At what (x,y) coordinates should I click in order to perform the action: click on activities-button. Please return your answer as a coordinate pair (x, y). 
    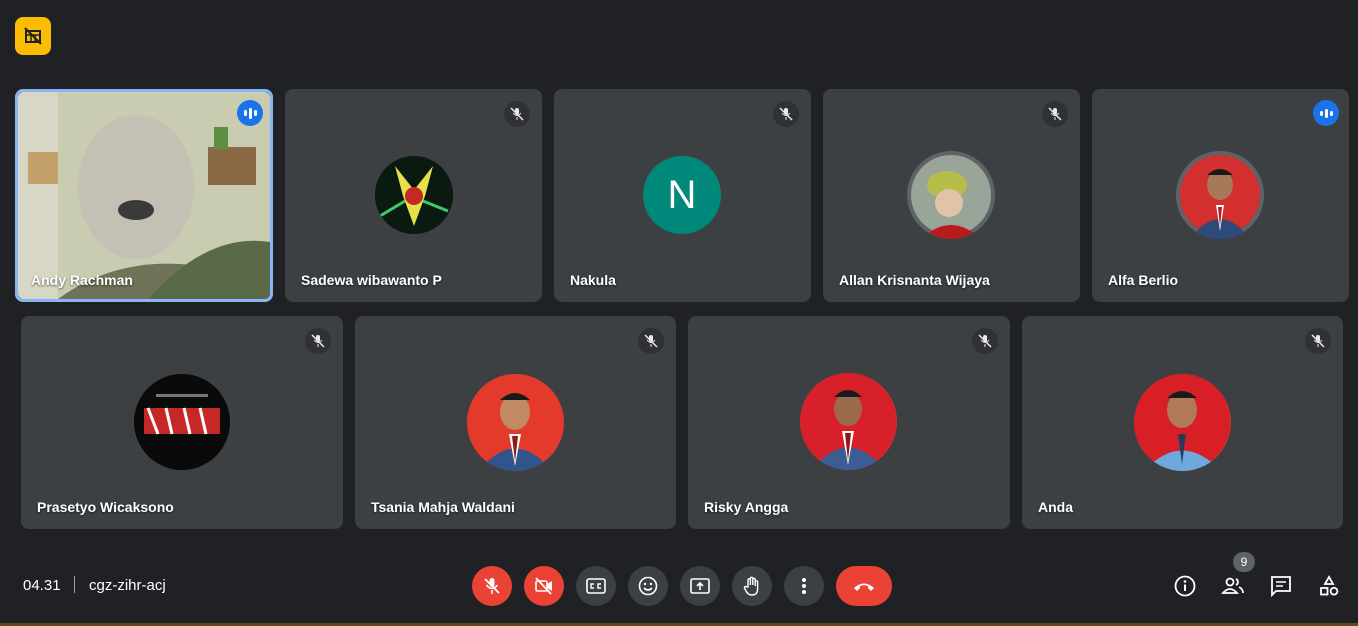
    Looking at the image, I should click on (1329, 586).